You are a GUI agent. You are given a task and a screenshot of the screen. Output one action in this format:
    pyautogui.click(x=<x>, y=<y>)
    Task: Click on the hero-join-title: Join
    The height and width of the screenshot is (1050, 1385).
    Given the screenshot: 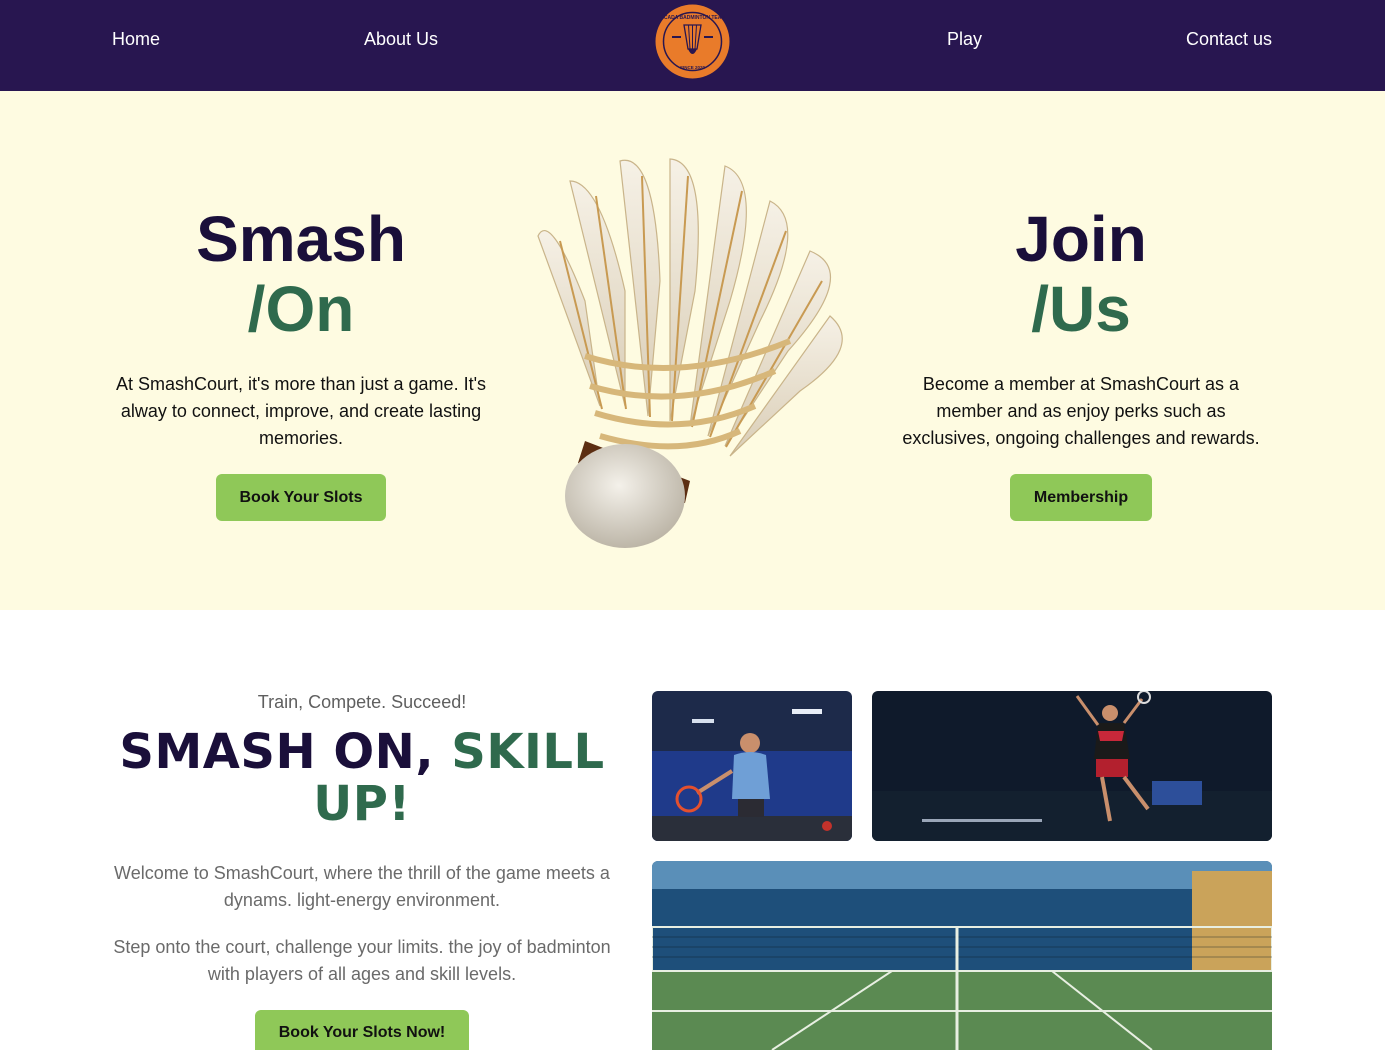 What is the action you would take?
    pyautogui.click(x=1081, y=239)
    